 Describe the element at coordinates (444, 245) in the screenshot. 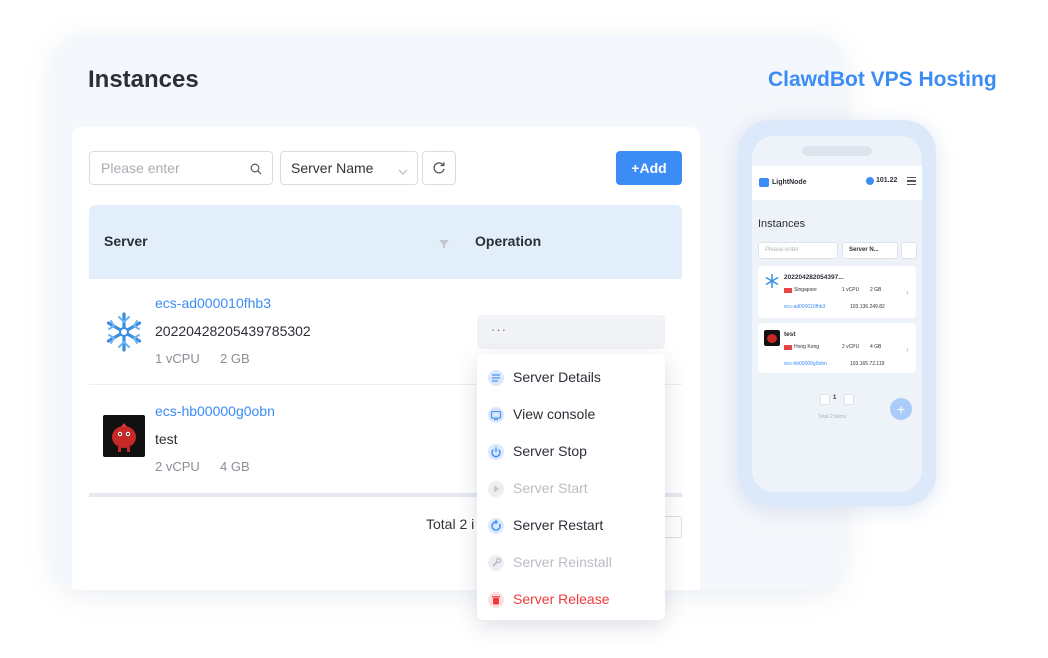

I see `filter-icon` at that location.